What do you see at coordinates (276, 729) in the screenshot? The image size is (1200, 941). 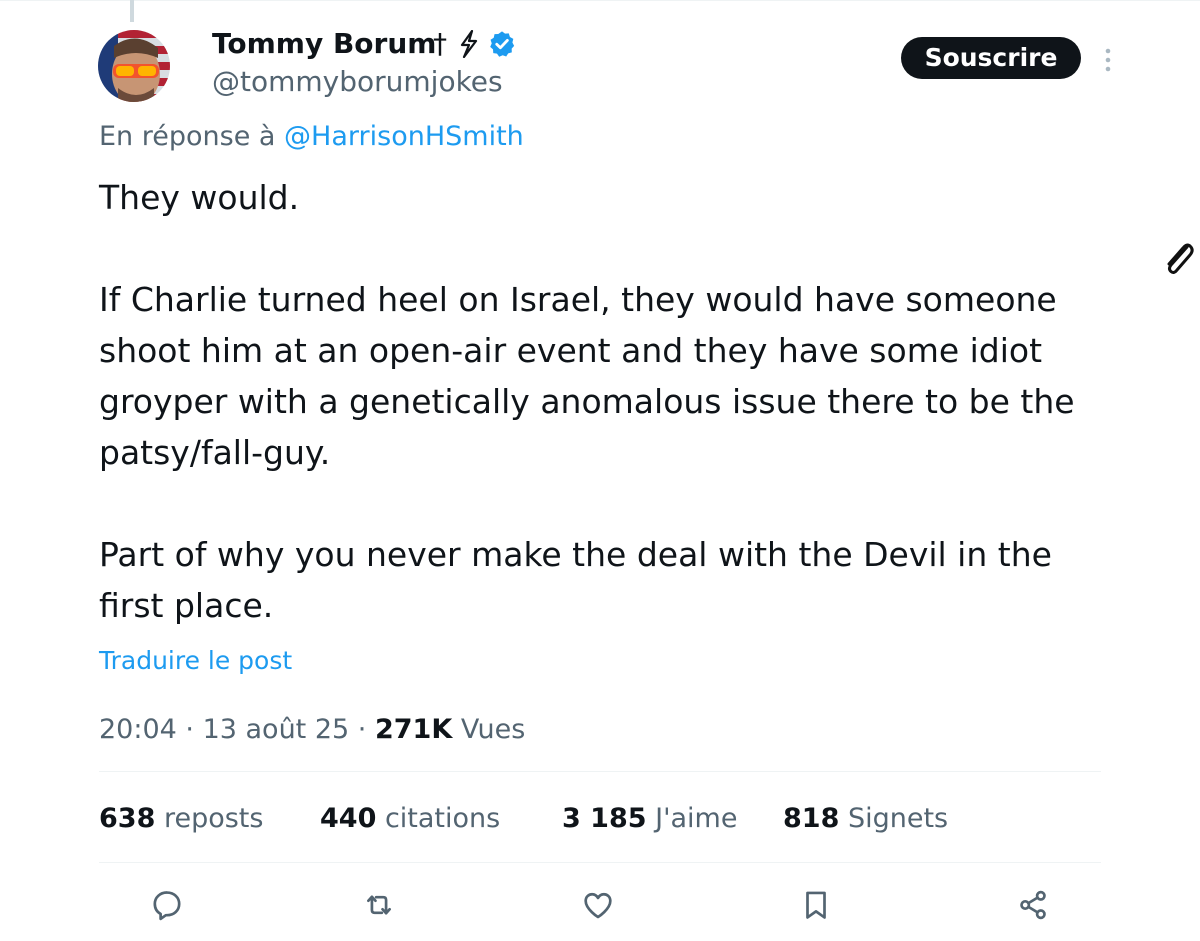 I see `post-date: 13 août 25` at bounding box center [276, 729].